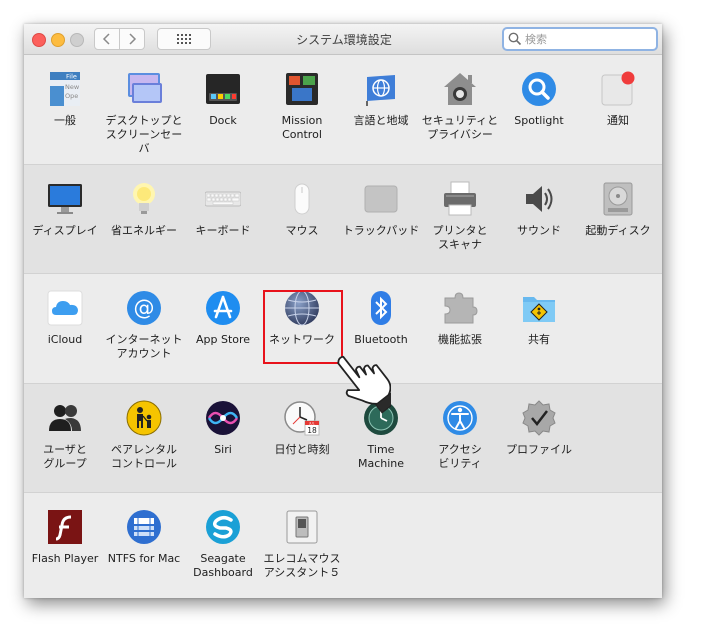 The width and height of the screenshot is (704, 640). Describe the element at coordinates (381, 199) in the screenshot. I see `trackpad-icon` at that location.